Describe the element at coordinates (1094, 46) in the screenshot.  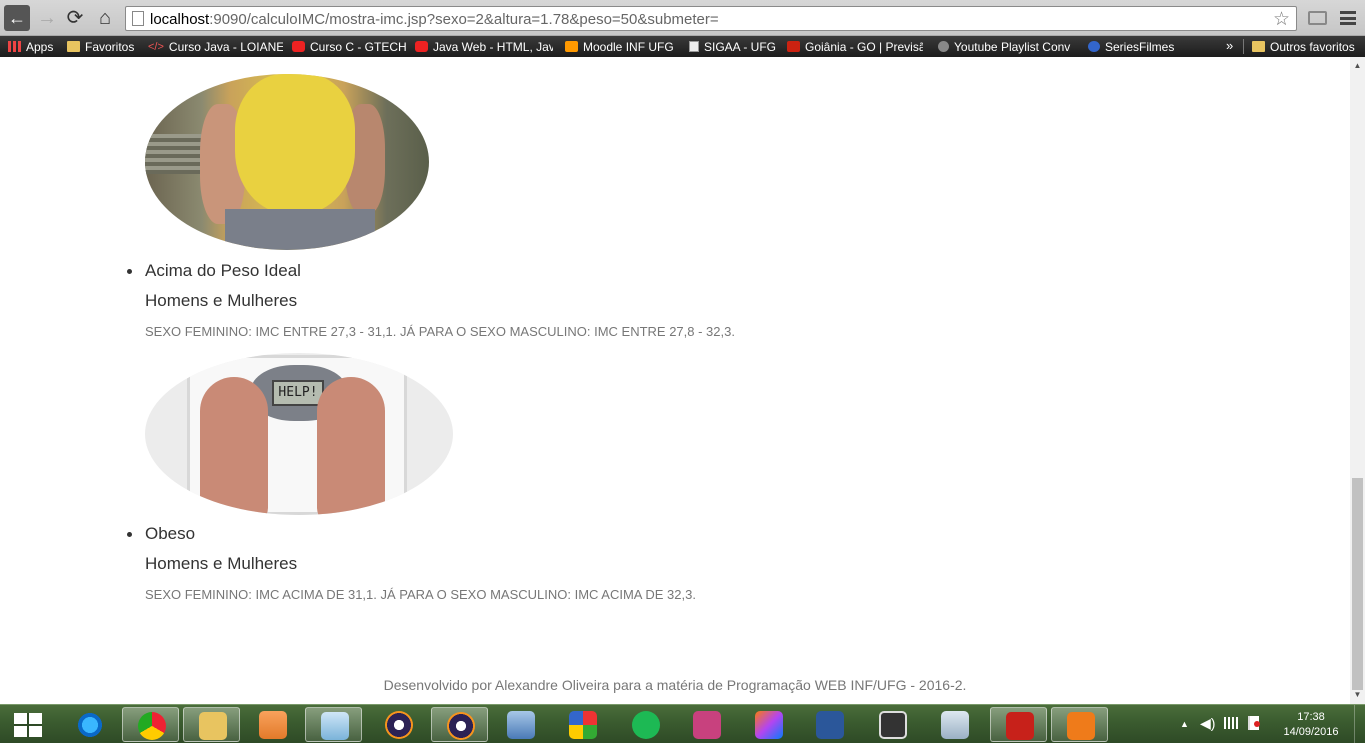
I see `series-icon` at that location.